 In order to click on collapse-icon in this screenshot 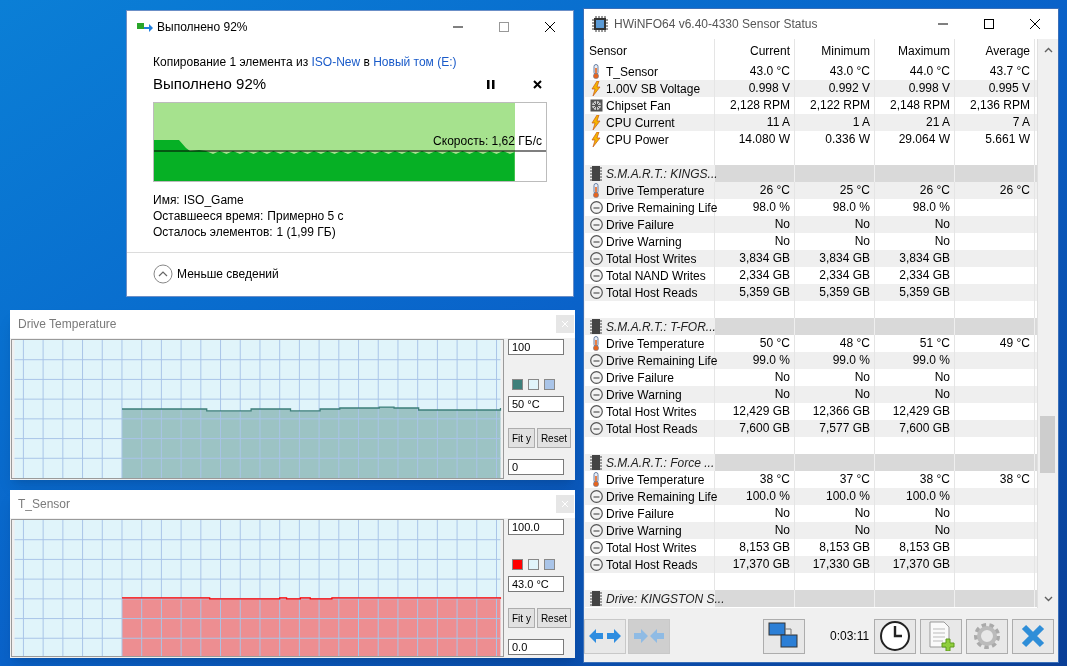, I will do `click(163, 274)`.